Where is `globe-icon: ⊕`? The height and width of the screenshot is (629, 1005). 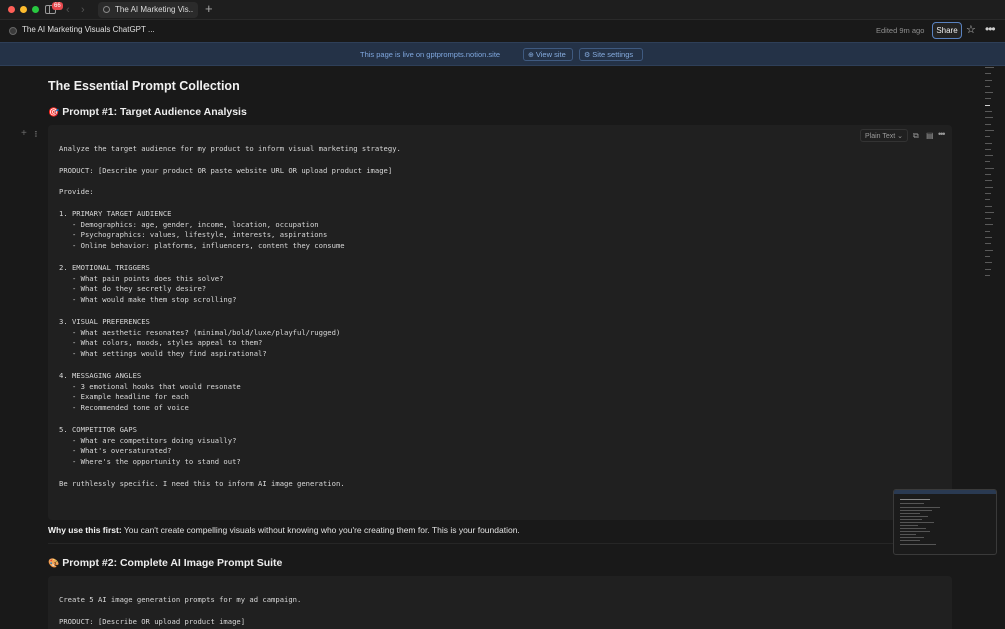
globe-icon: ⊕ is located at coordinates (531, 55).